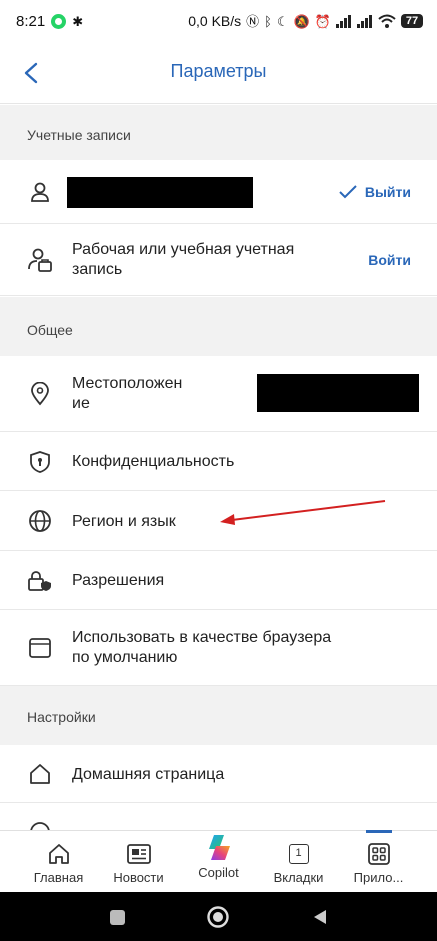 This screenshot has width=437, height=941. I want to click on status-bar: 8:21 ✱ 0,0 KB/s Ⓝ ᛒ ☾ 🔕 ⏰ 77, so click(218, 21).